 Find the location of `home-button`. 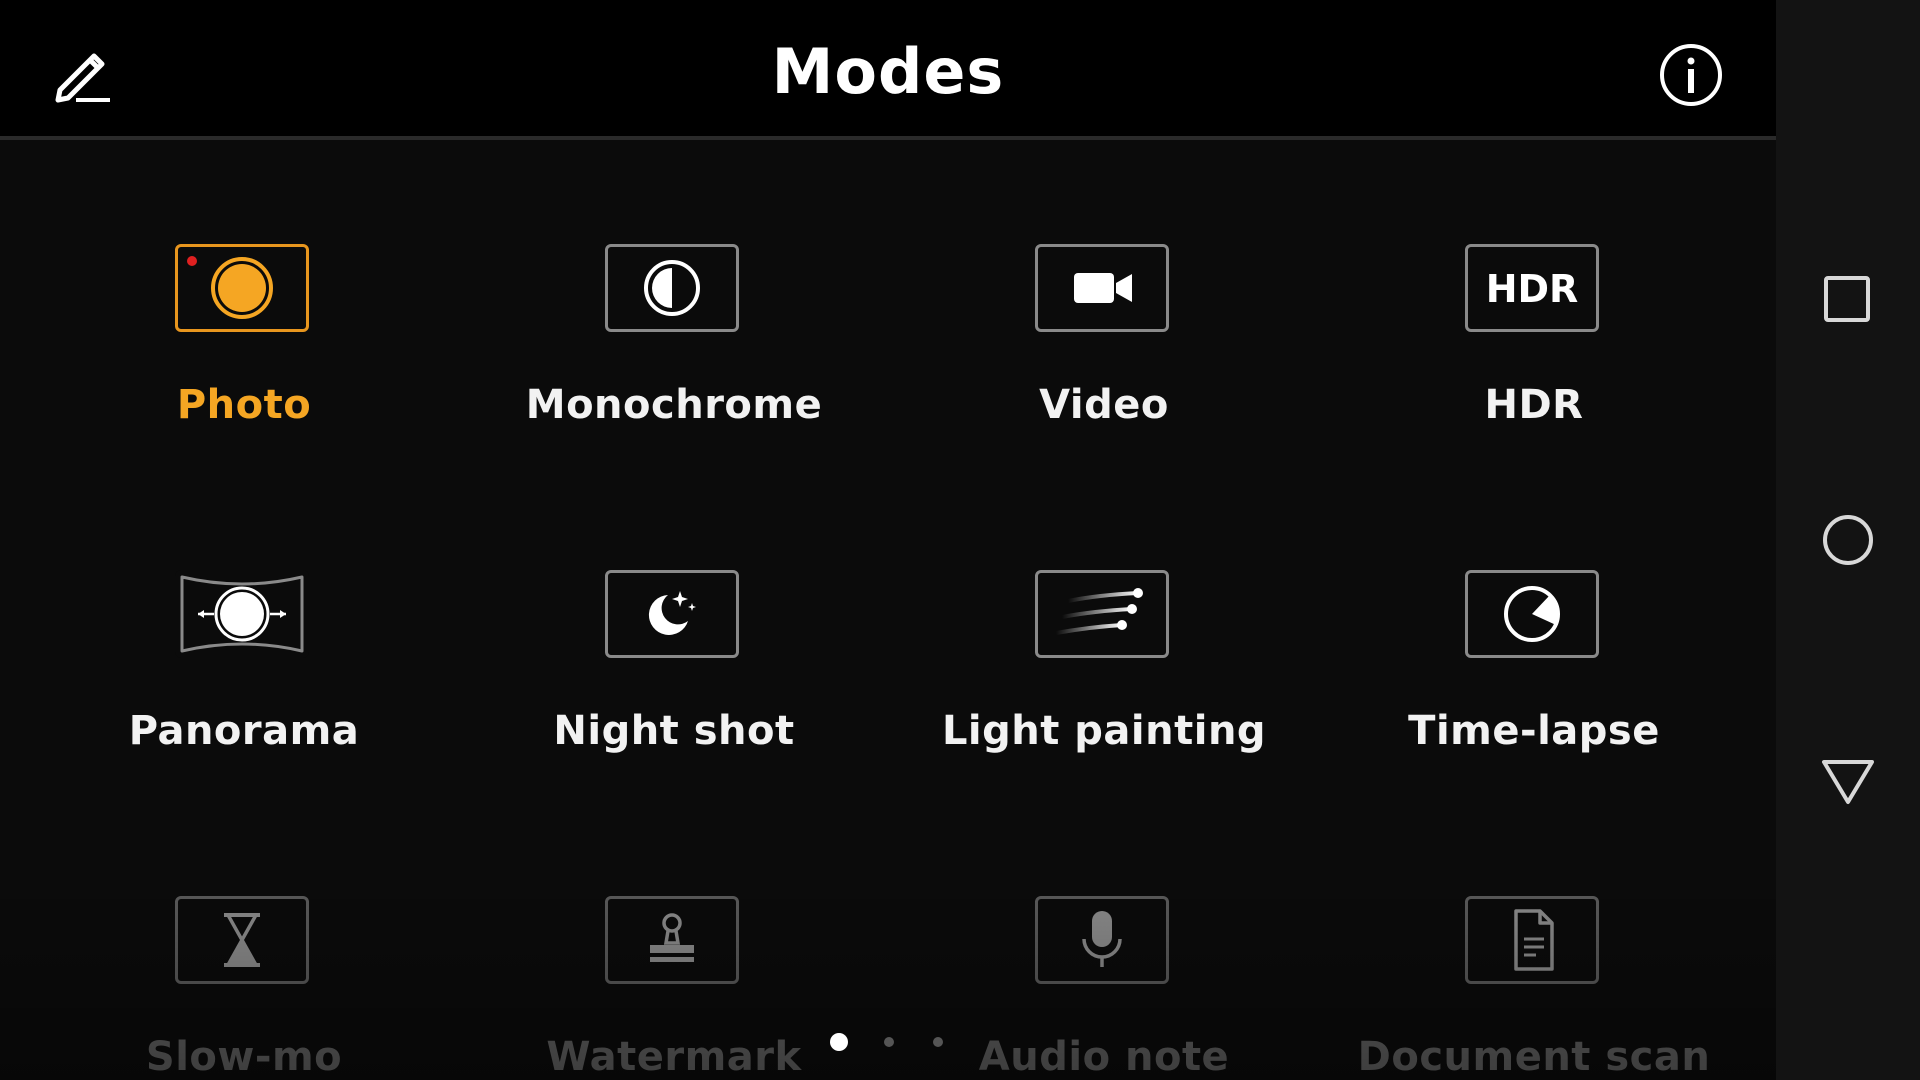

home-button is located at coordinates (1848, 540).